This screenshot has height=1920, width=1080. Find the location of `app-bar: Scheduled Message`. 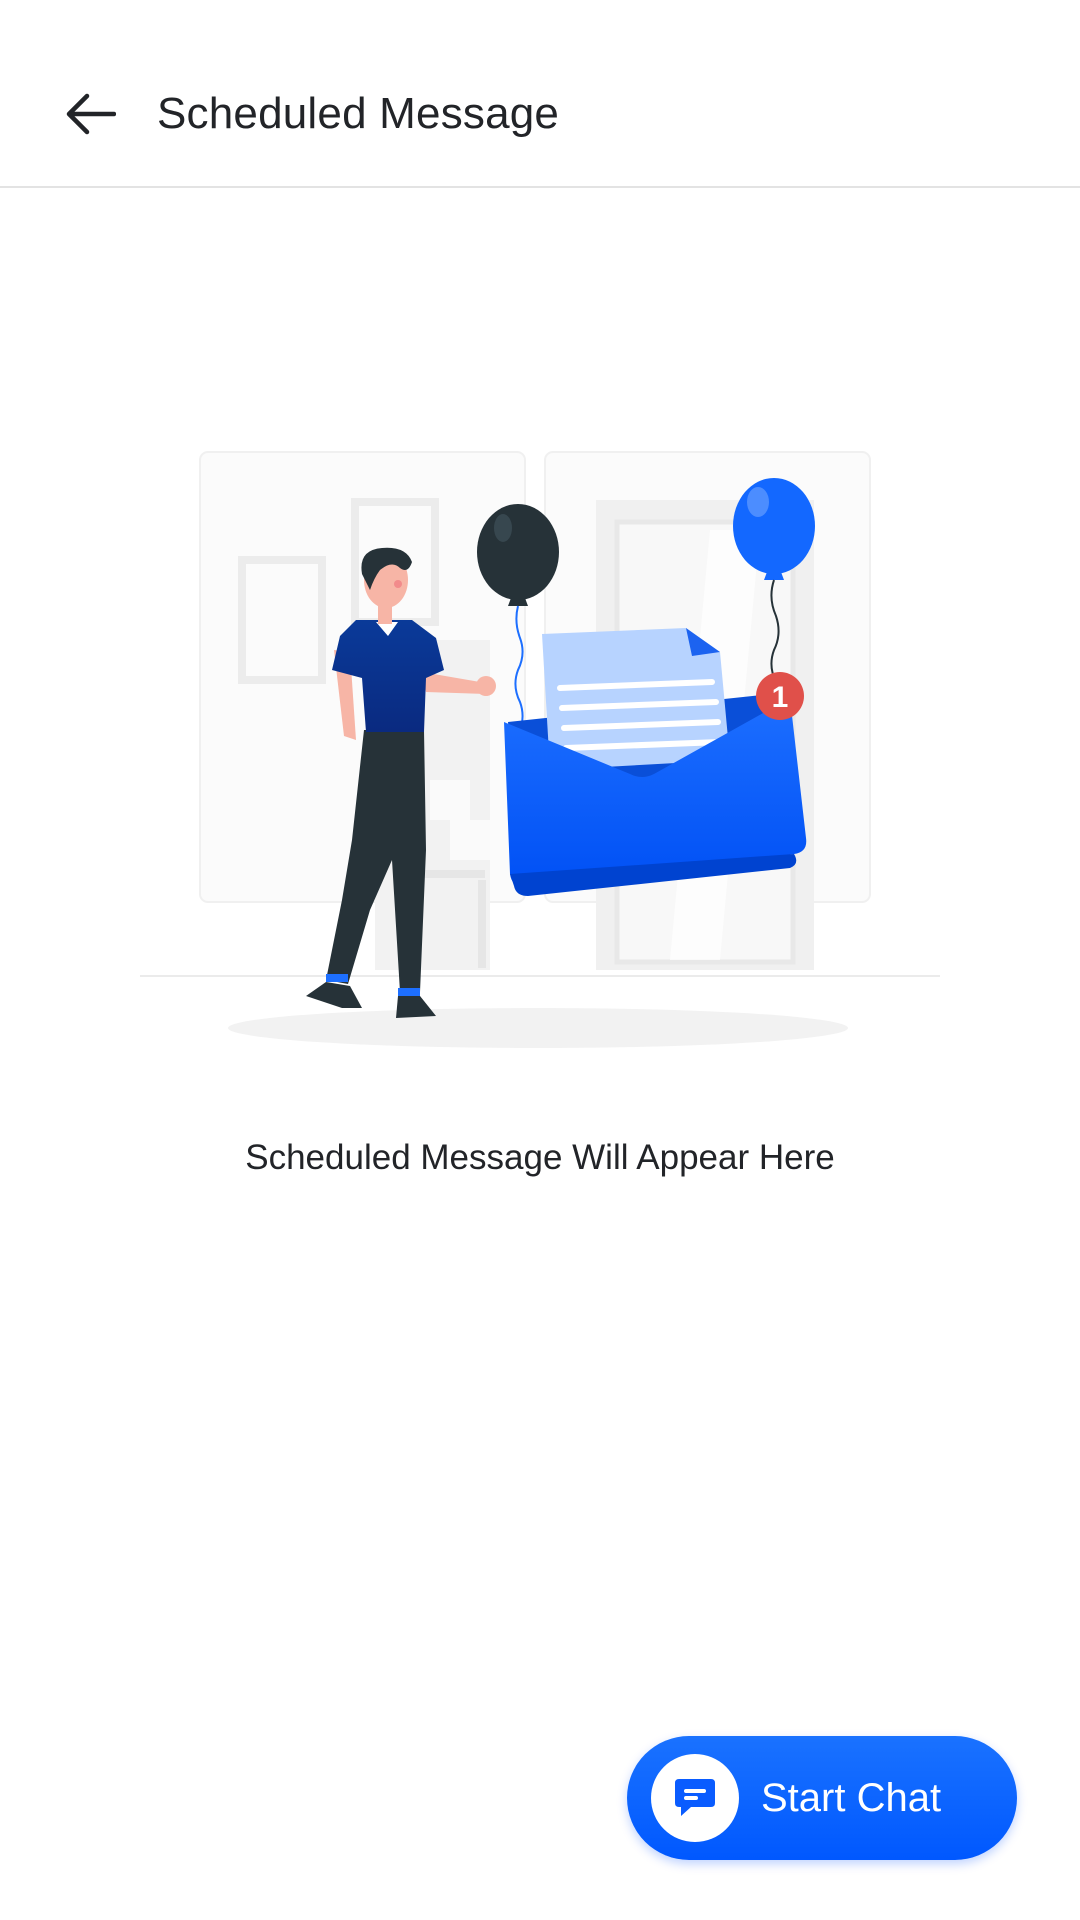

app-bar: Scheduled Message is located at coordinates (540, 94).